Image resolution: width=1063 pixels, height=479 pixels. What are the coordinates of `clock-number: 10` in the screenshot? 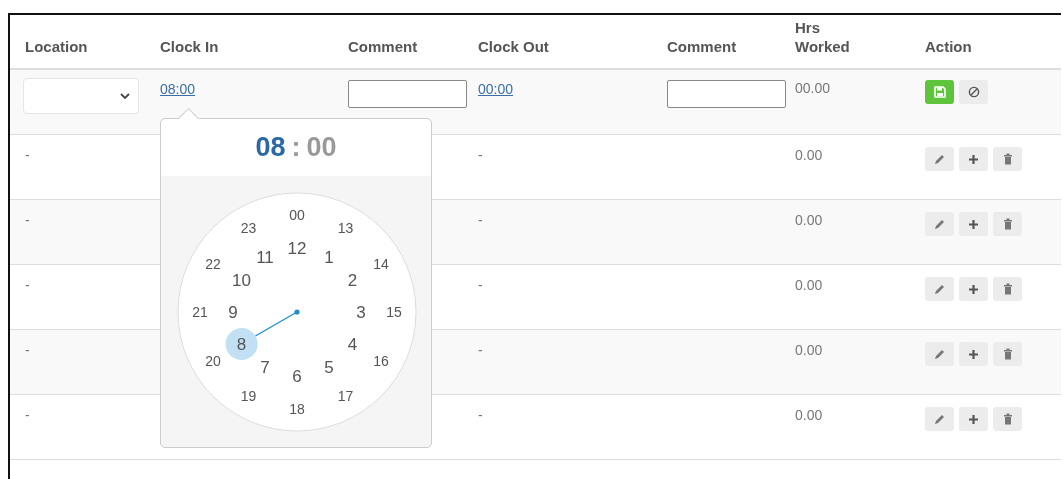 It's located at (242, 280).